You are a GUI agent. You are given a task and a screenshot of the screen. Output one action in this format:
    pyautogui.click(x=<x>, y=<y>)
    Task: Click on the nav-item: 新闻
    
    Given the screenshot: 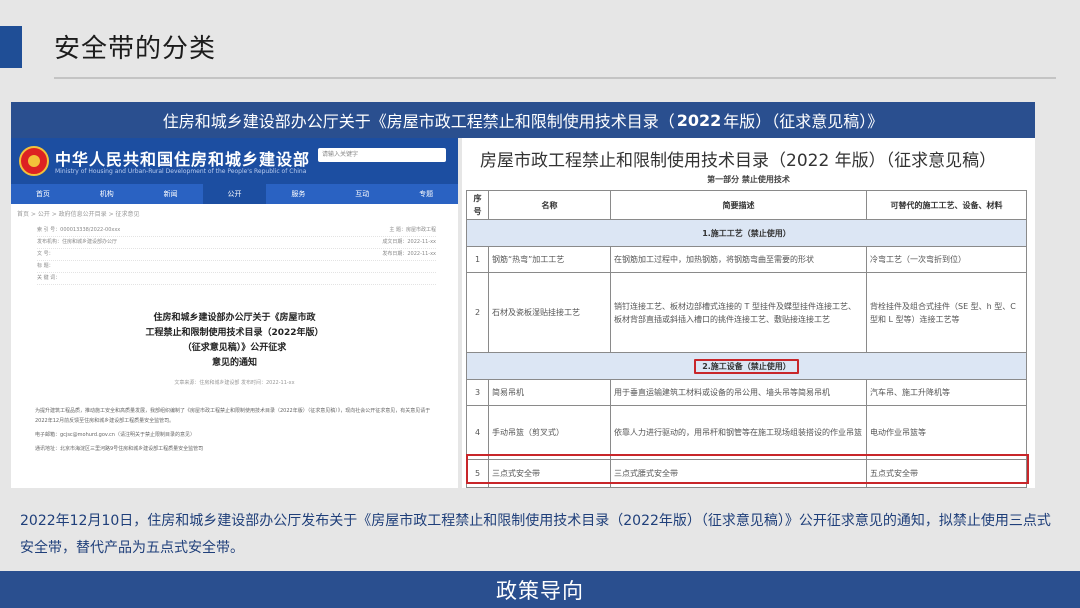 What is the action you would take?
    pyautogui.click(x=170, y=194)
    